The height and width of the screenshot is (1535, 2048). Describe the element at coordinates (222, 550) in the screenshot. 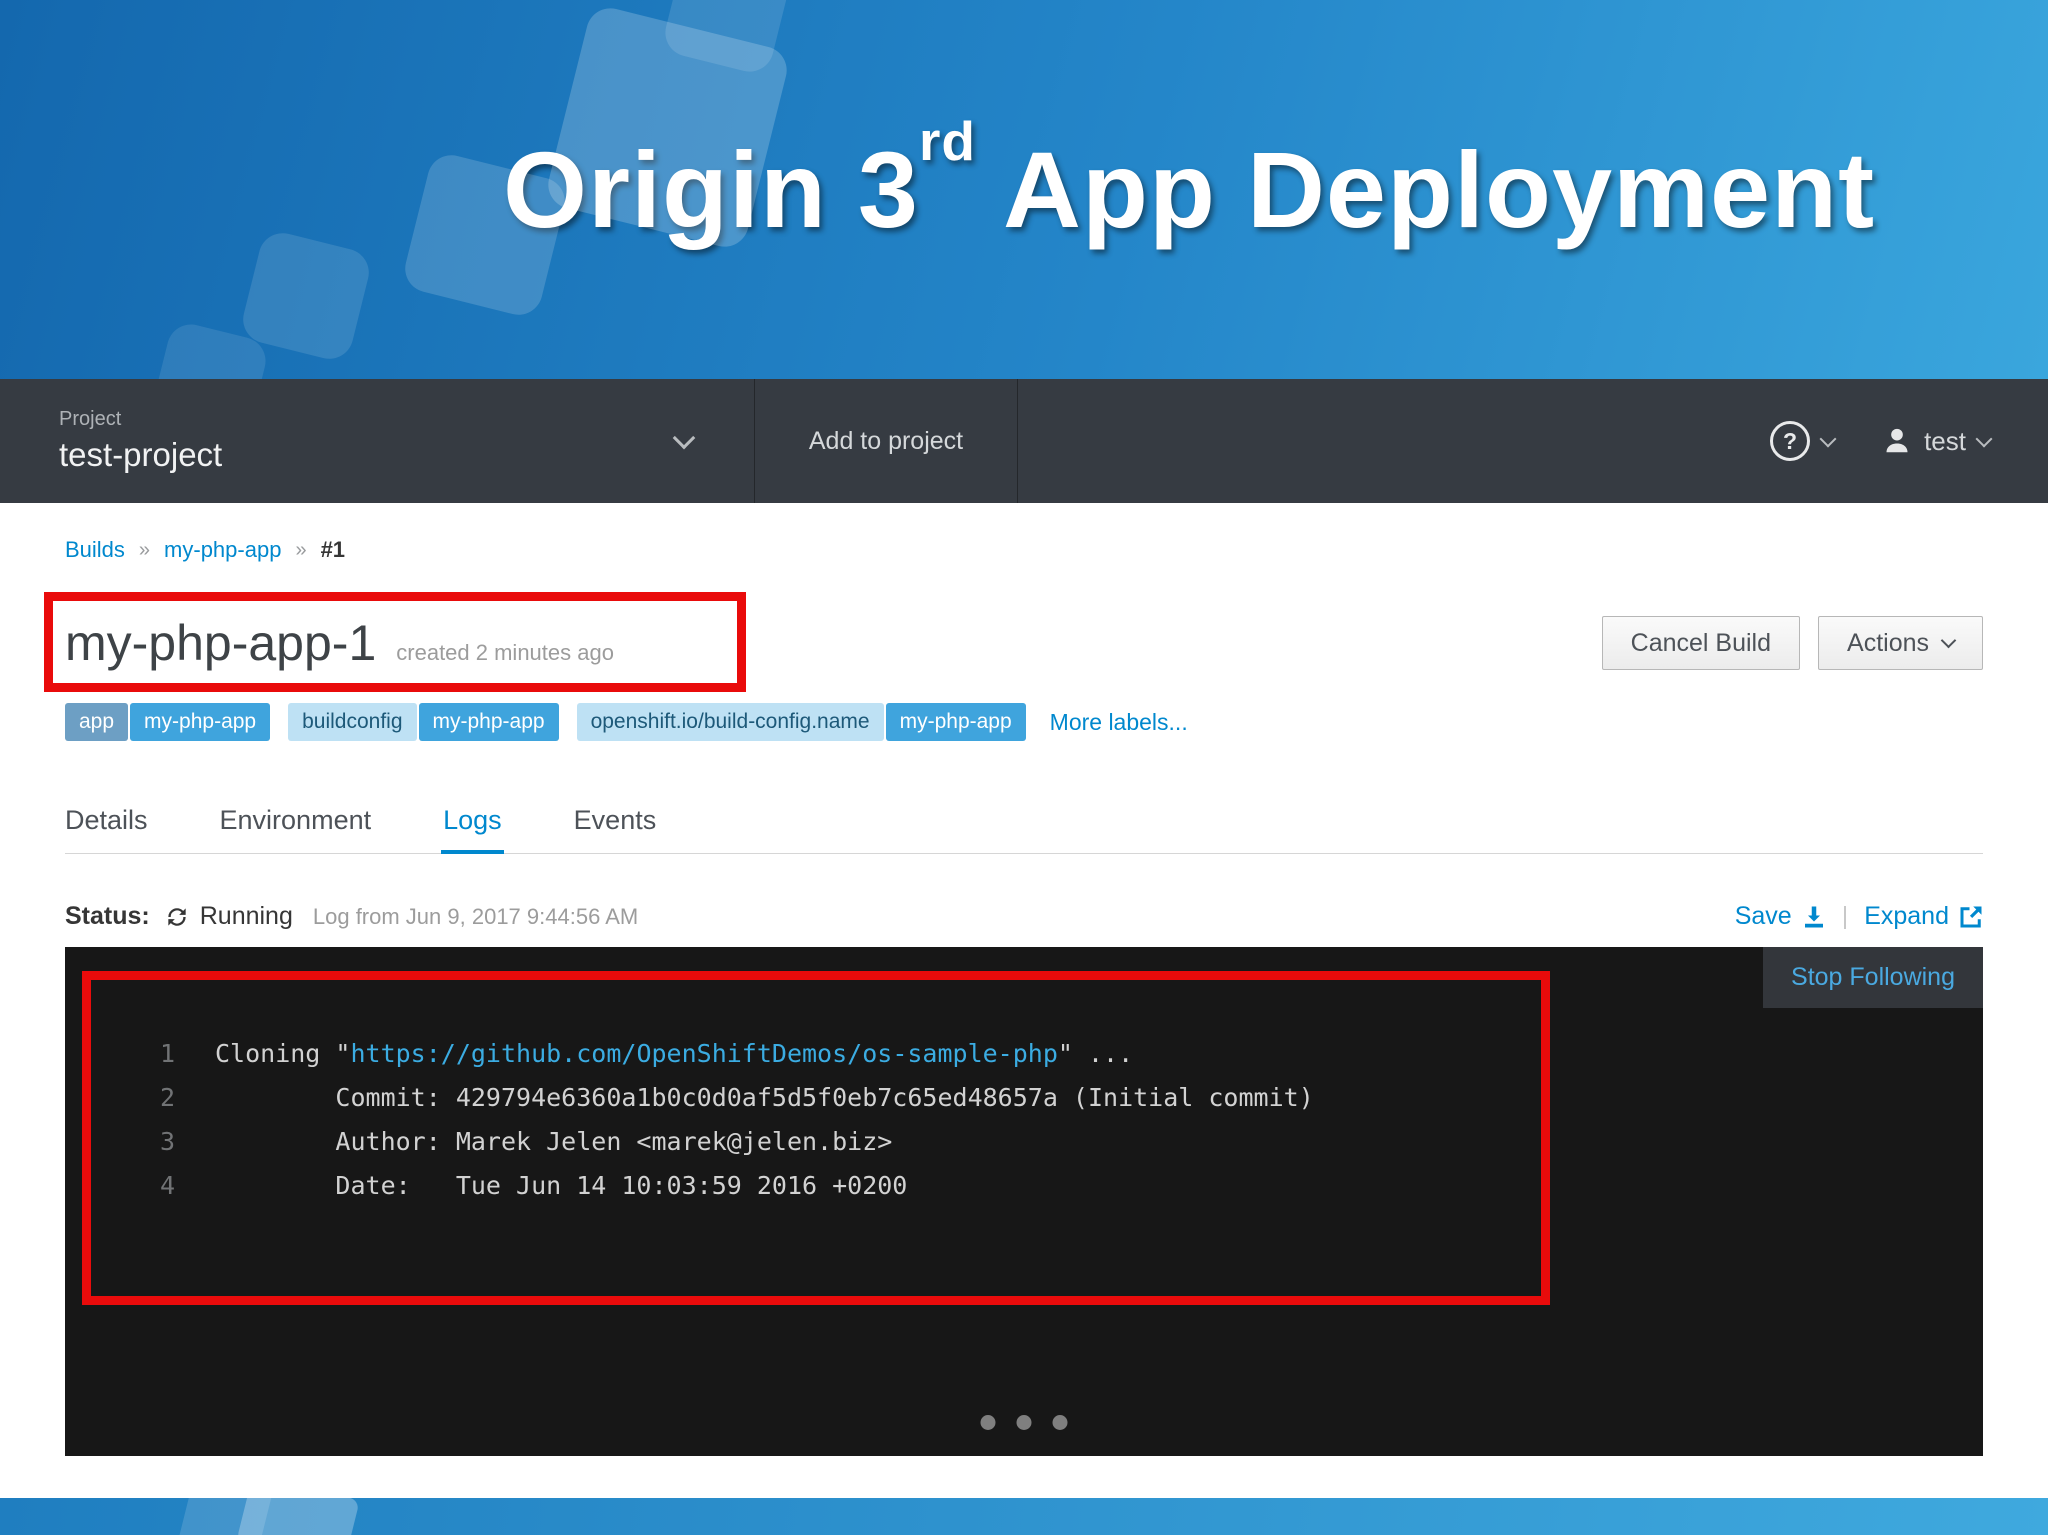

I see `breadcrumb-build-config: my-php-app` at that location.